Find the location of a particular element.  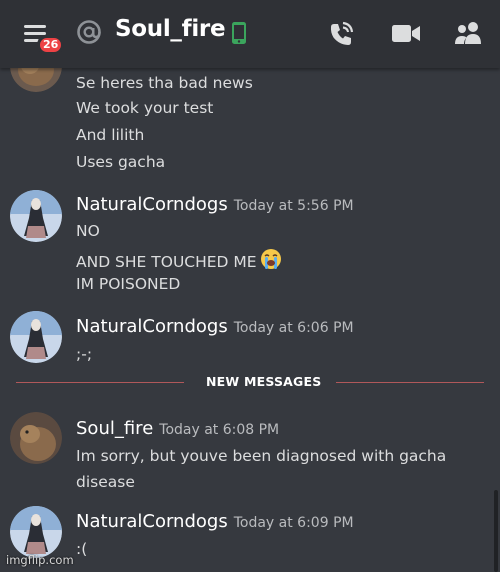

timestamp: Today at 6:09 PM is located at coordinates (293, 523).